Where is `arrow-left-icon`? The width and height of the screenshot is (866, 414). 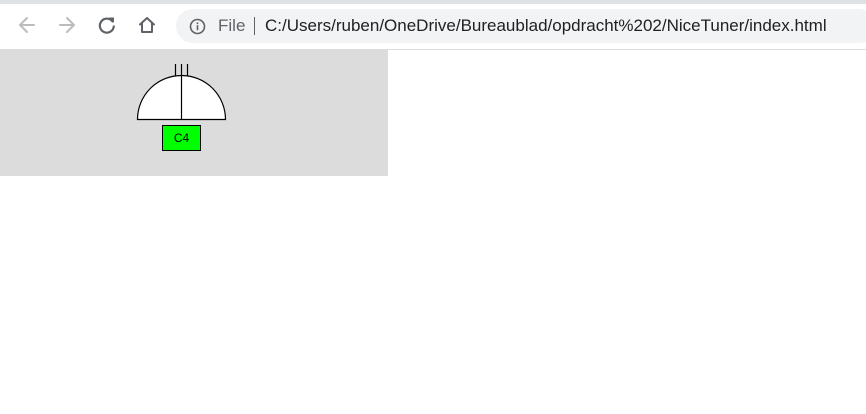
arrow-left-icon is located at coordinates (27, 25).